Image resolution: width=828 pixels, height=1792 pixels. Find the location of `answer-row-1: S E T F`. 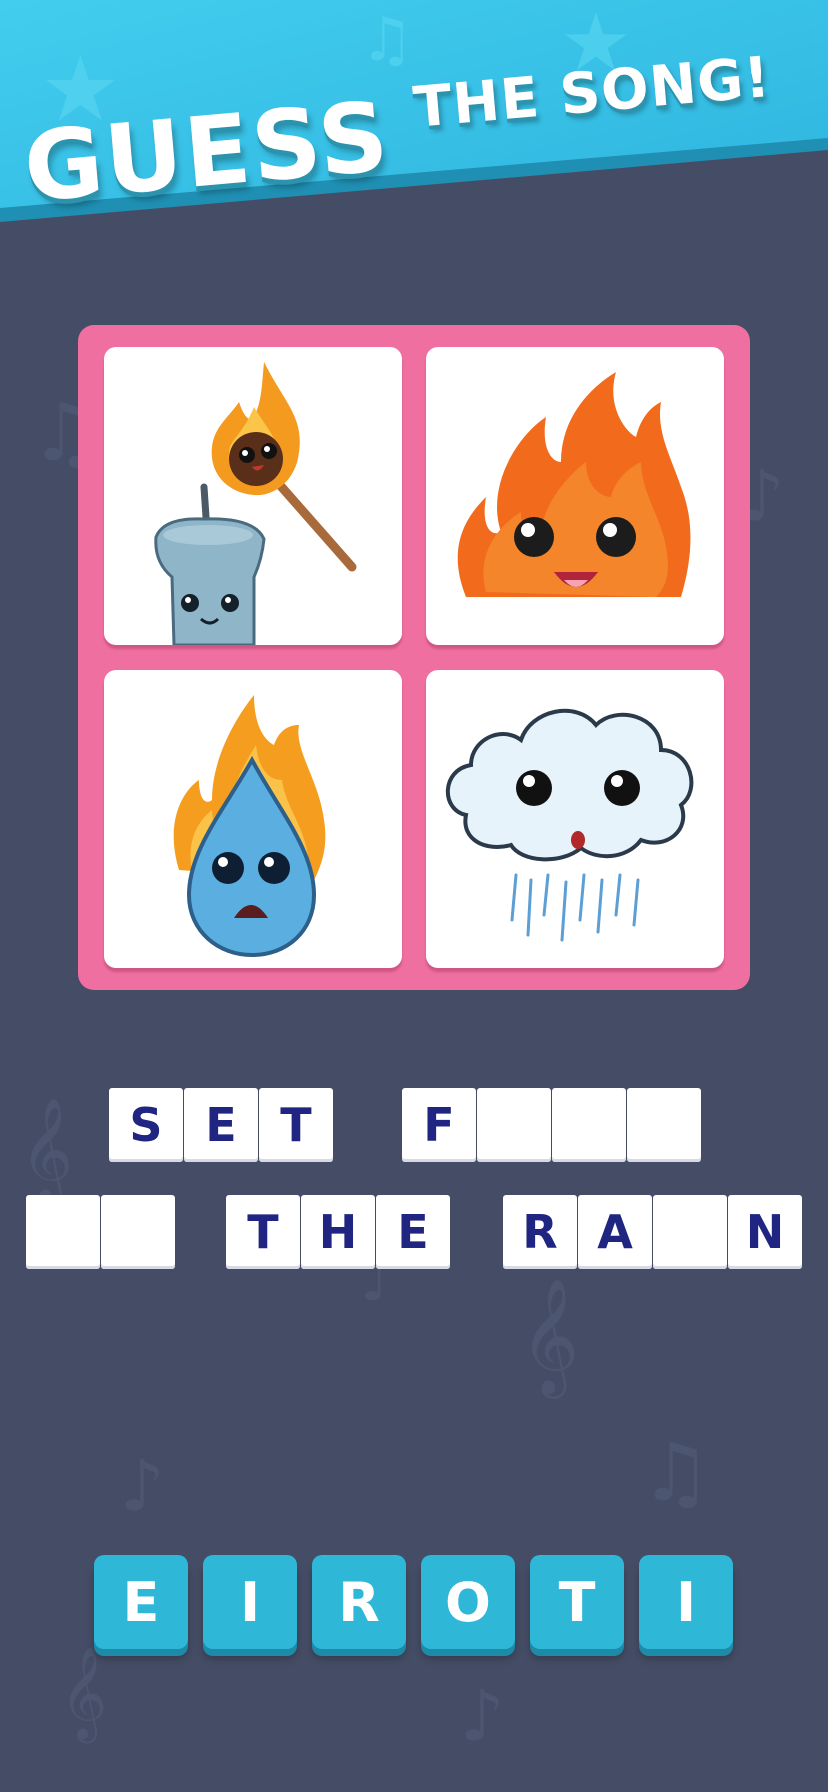

answer-row-1: S E T F is located at coordinates (405, 1126).